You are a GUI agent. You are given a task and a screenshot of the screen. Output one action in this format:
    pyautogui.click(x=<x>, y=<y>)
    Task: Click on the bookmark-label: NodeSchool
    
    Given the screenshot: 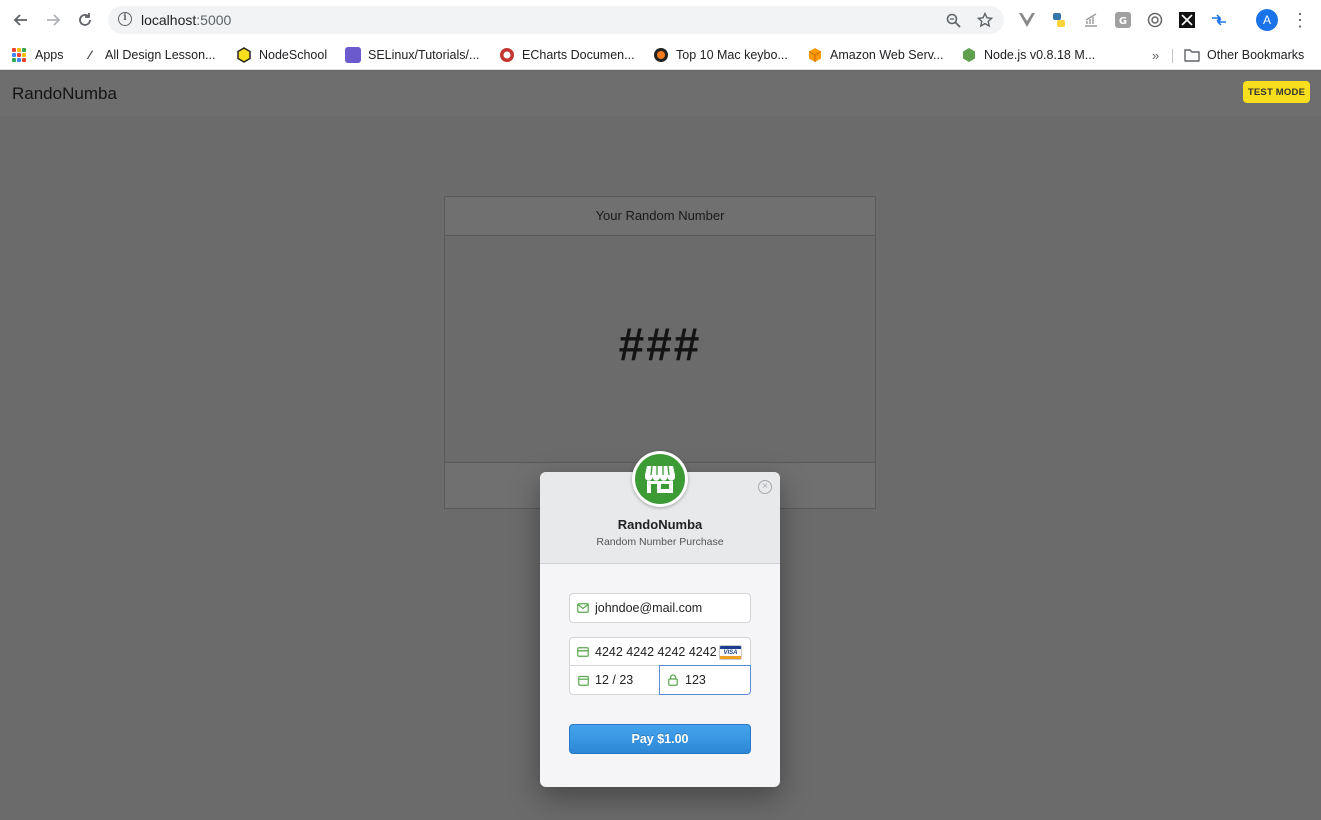 What is the action you would take?
    pyautogui.click(x=293, y=55)
    